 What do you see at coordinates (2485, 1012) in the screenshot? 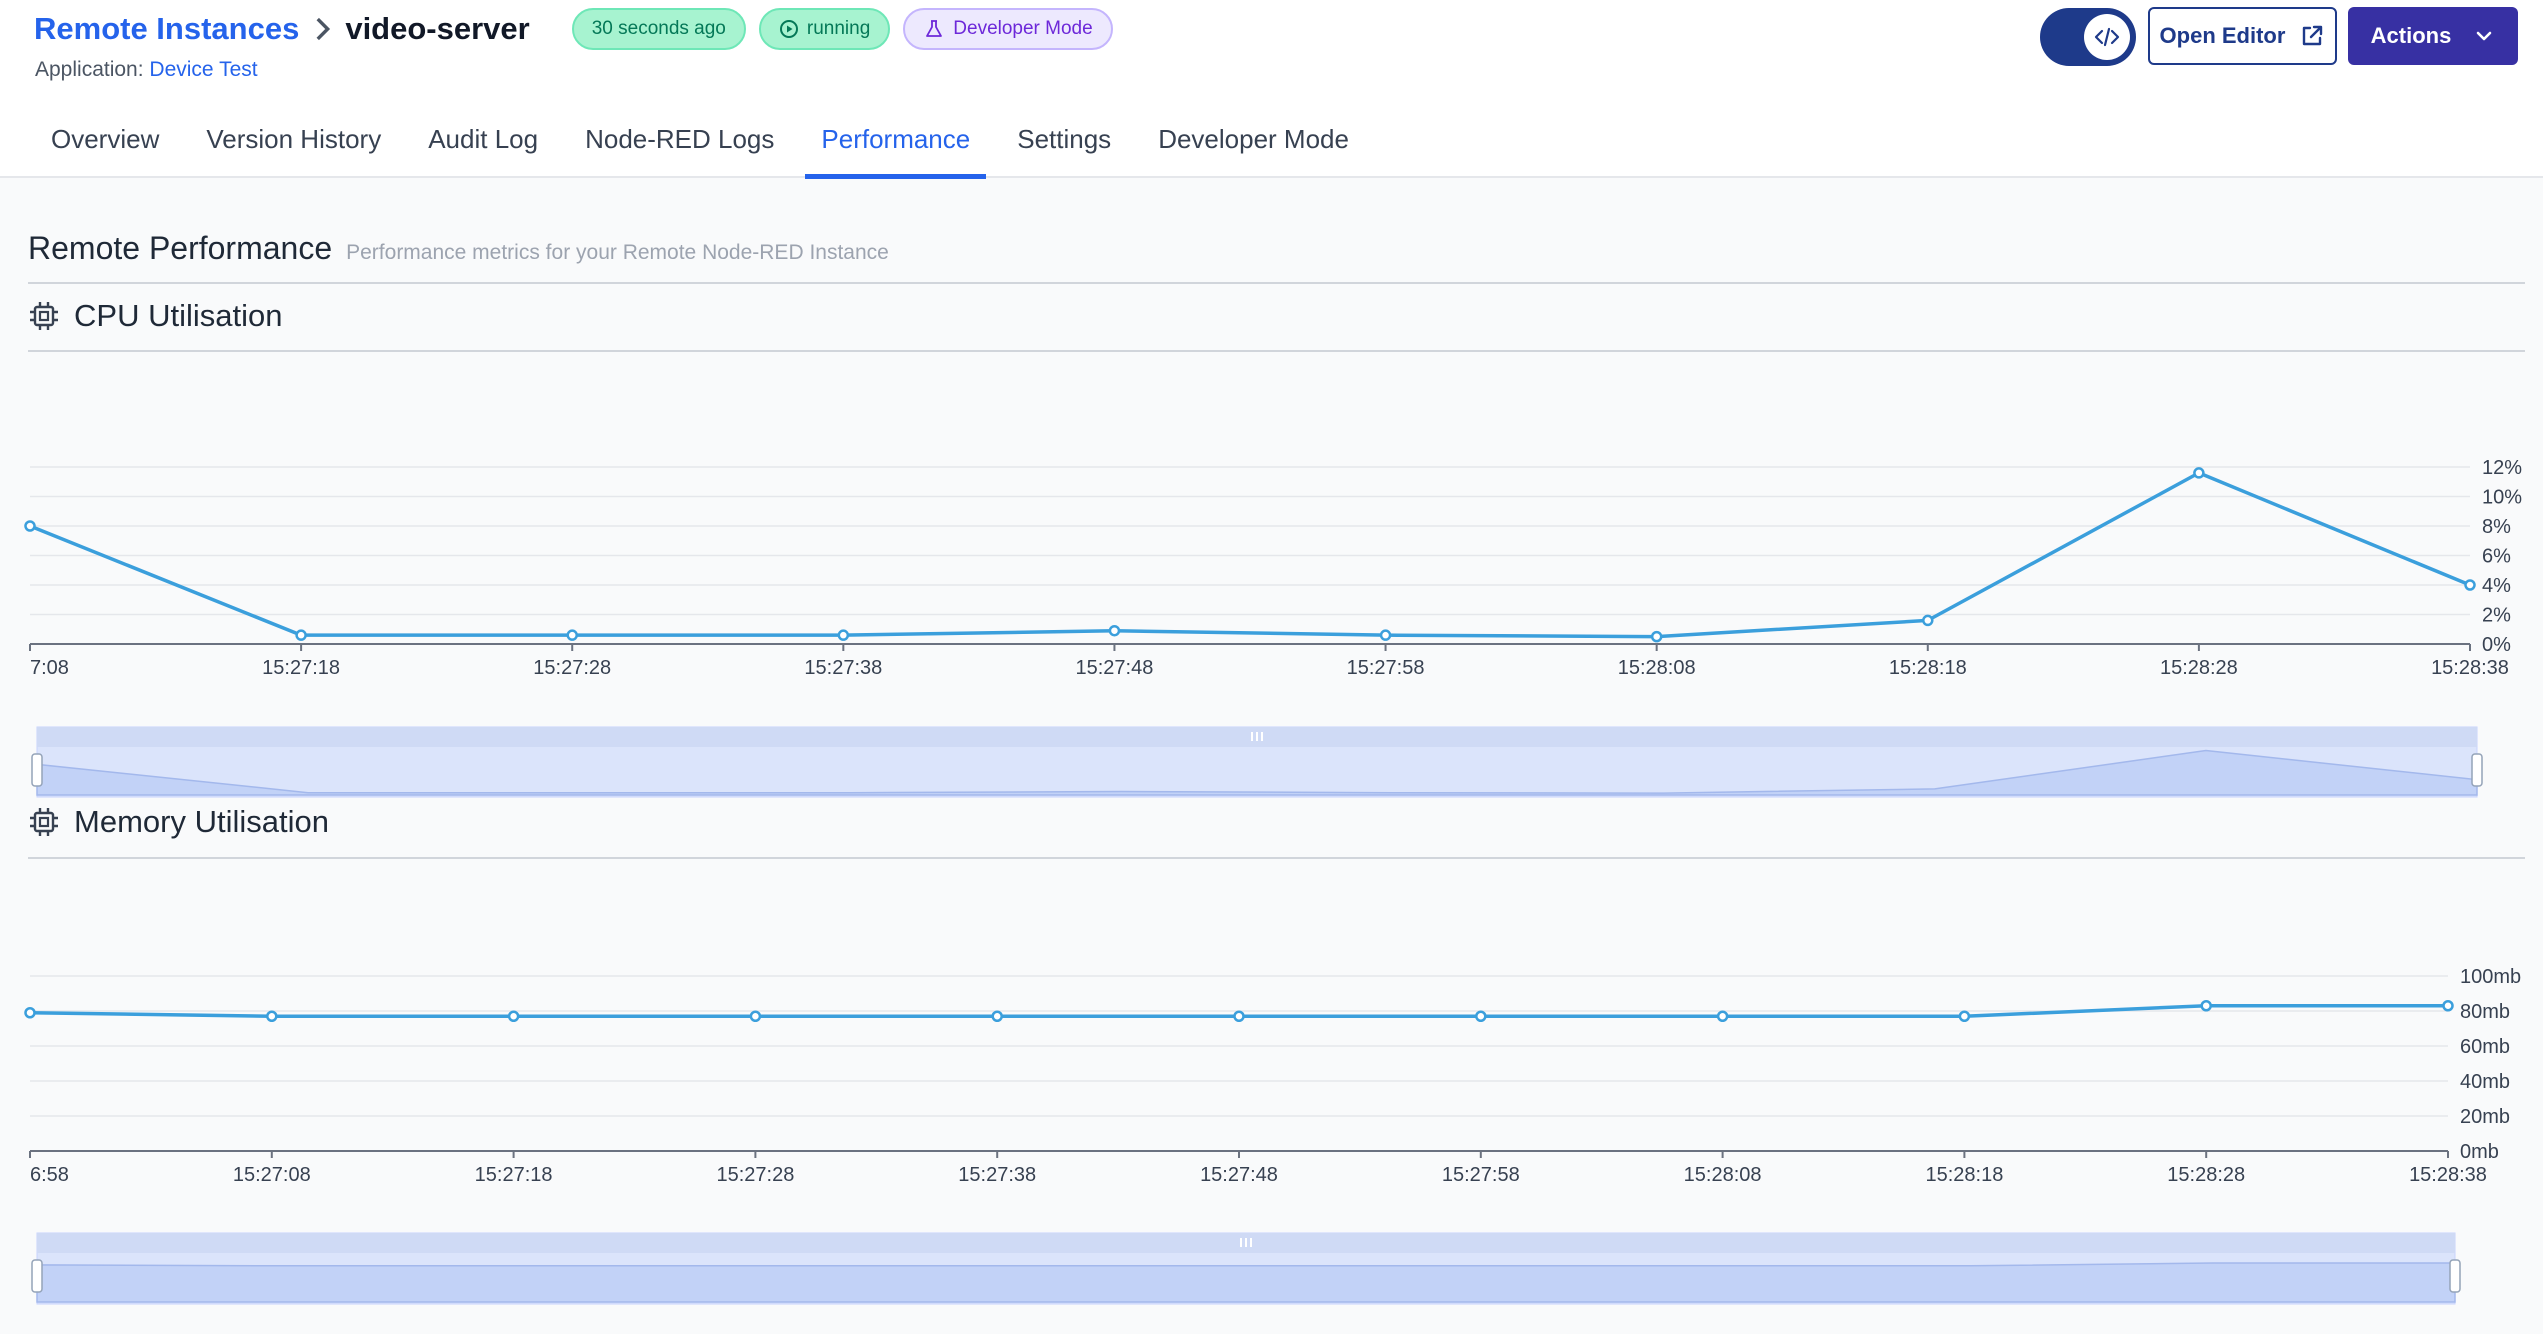
I see `memory-y-tick-label: 80mb` at bounding box center [2485, 1012].